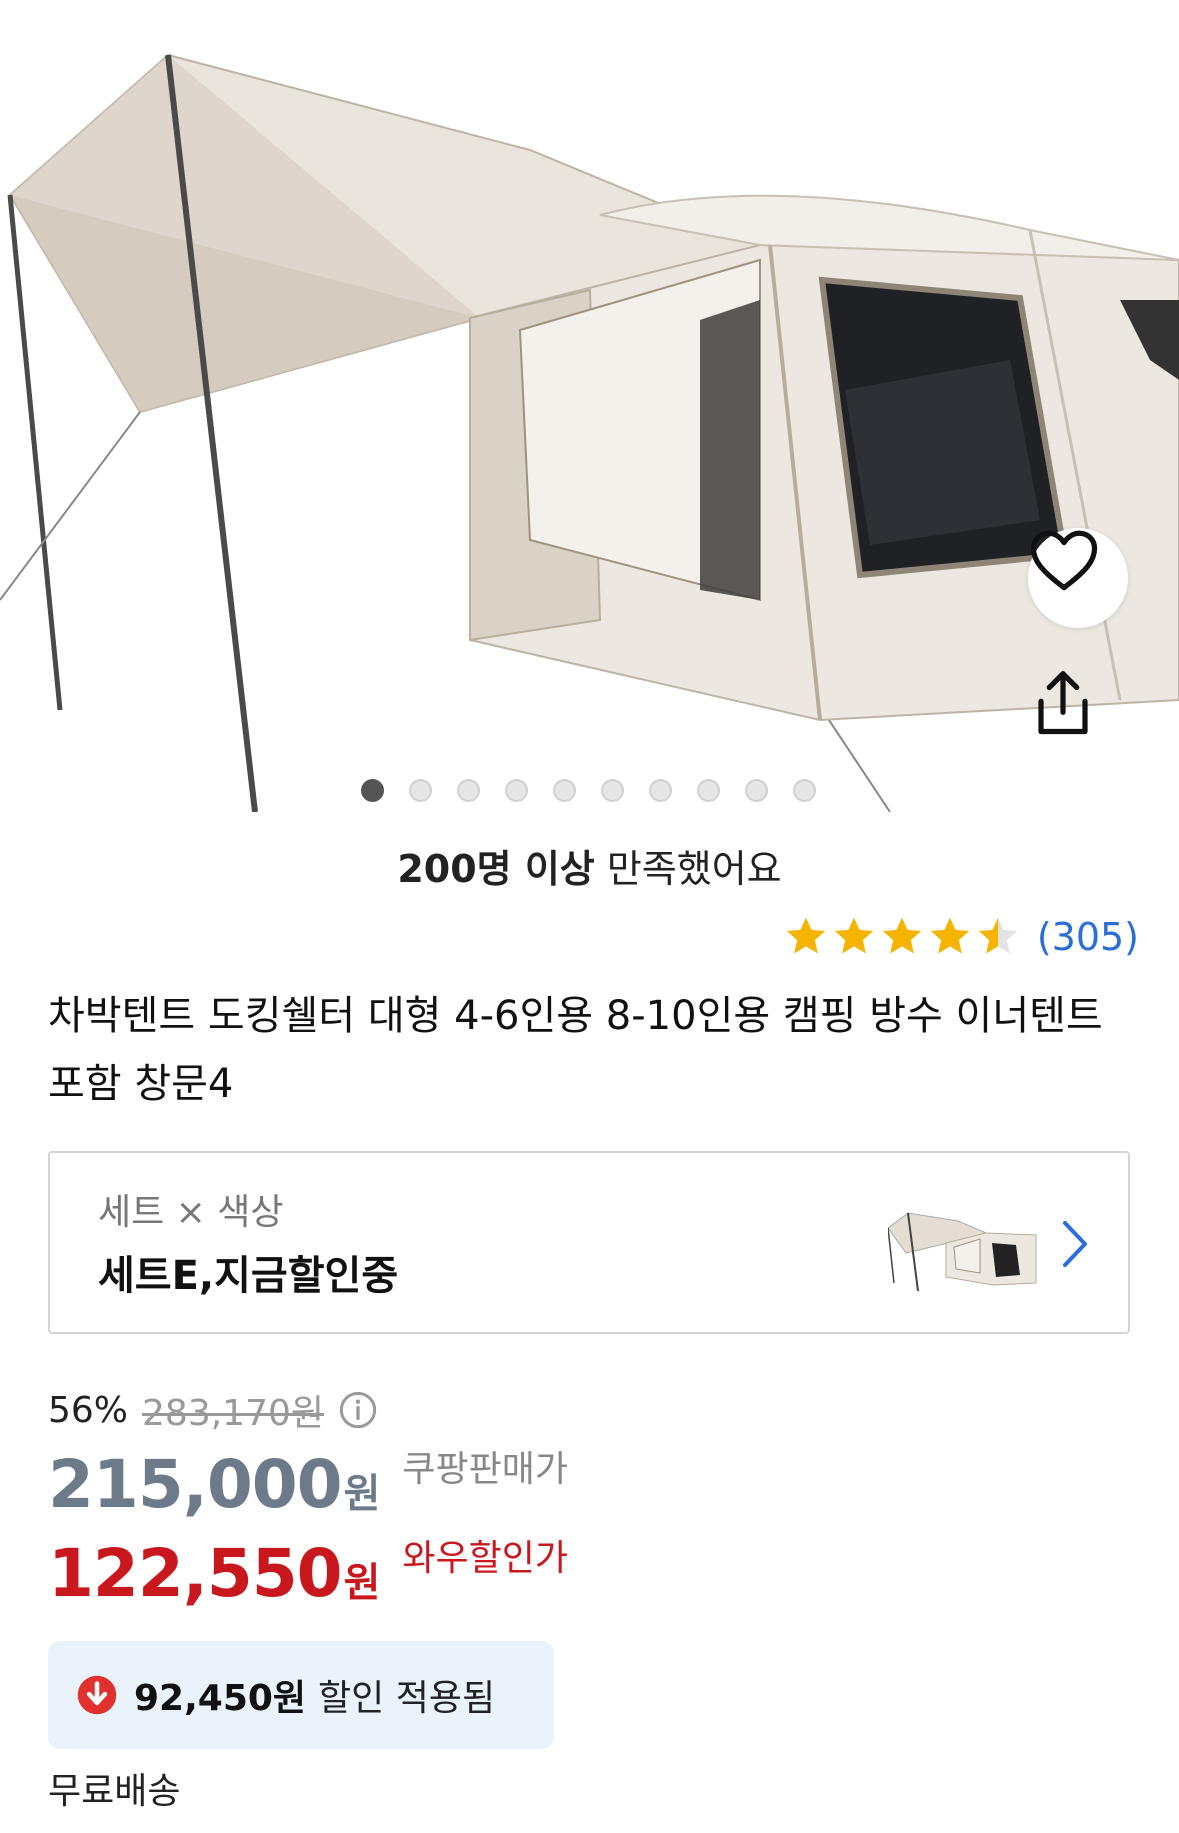 The height and width of the screenshot is (1833, 1179). What do you see at coordinates (248, 1276) in the screenshot?
I see `option-value: 세트E,지금할인중` at bounding box center [248, 1276].